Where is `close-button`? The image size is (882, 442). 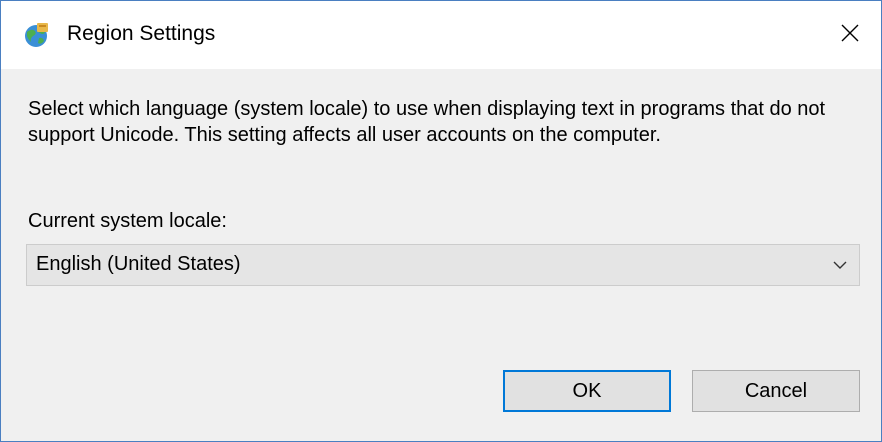 close-button is located at coordinates (850, 35).